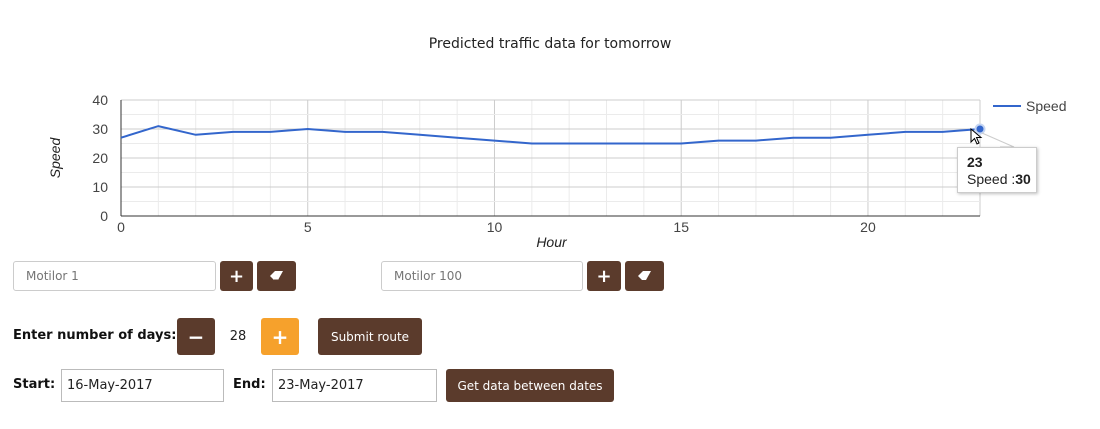  Describe the element at coordinates (975, 162) in the screenshot. I see `tooltip-hour: 23` at that location.